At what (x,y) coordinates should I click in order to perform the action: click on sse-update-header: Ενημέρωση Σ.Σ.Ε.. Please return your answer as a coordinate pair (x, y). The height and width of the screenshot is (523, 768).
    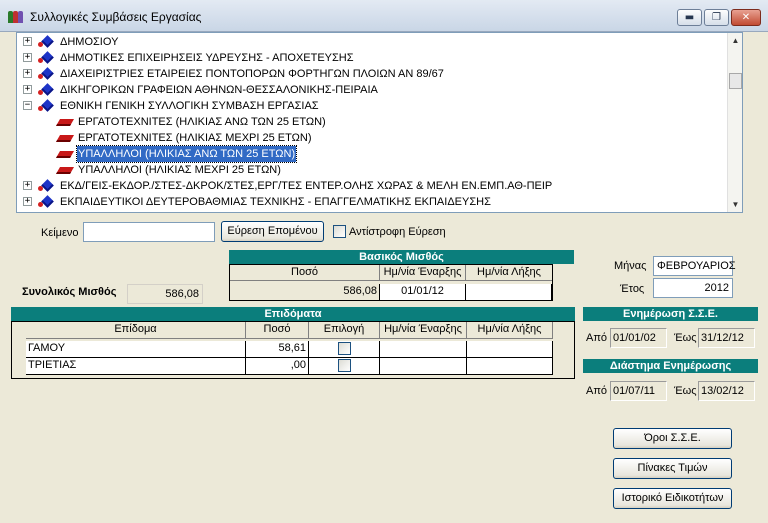
    Looking at the image, I should click on (670, 314).